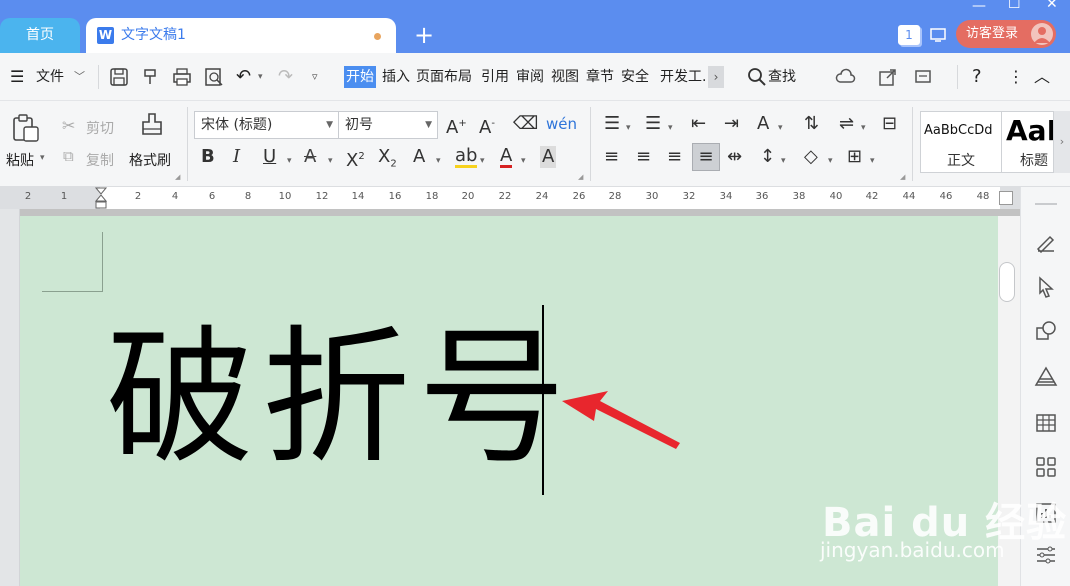 This screenshot has height=586, width=1070. What do you see at coordinates (979, 7) in the screenshot?
I see `minimize-icon: —` at bounding box center [979, 7].